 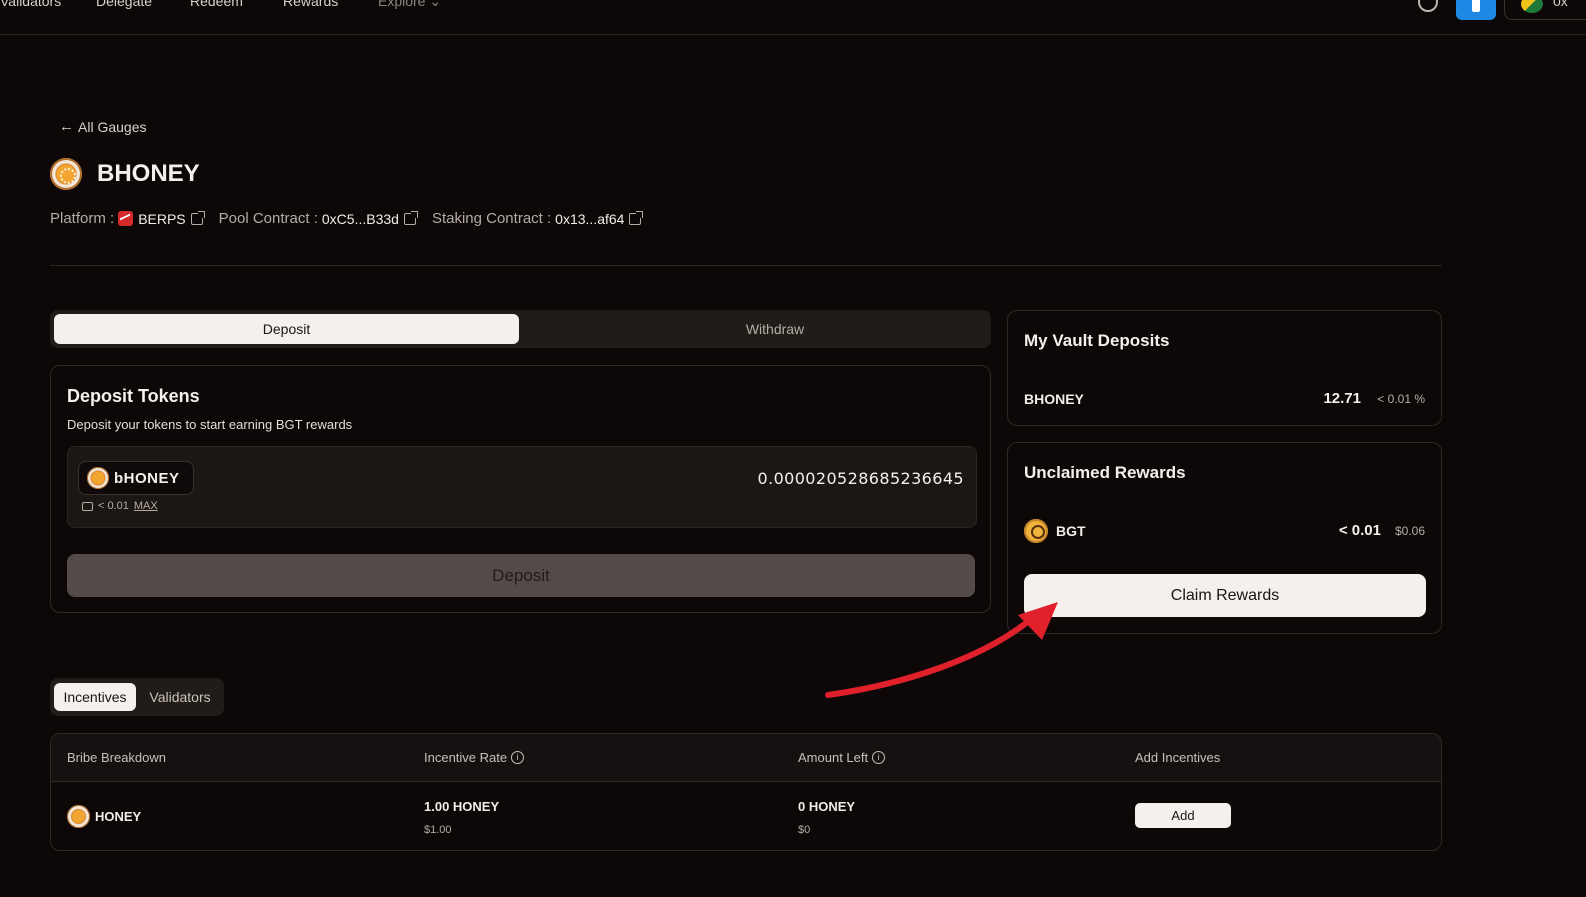 I want to click on token-selector: bHONEY, so click(x=136, y=478).